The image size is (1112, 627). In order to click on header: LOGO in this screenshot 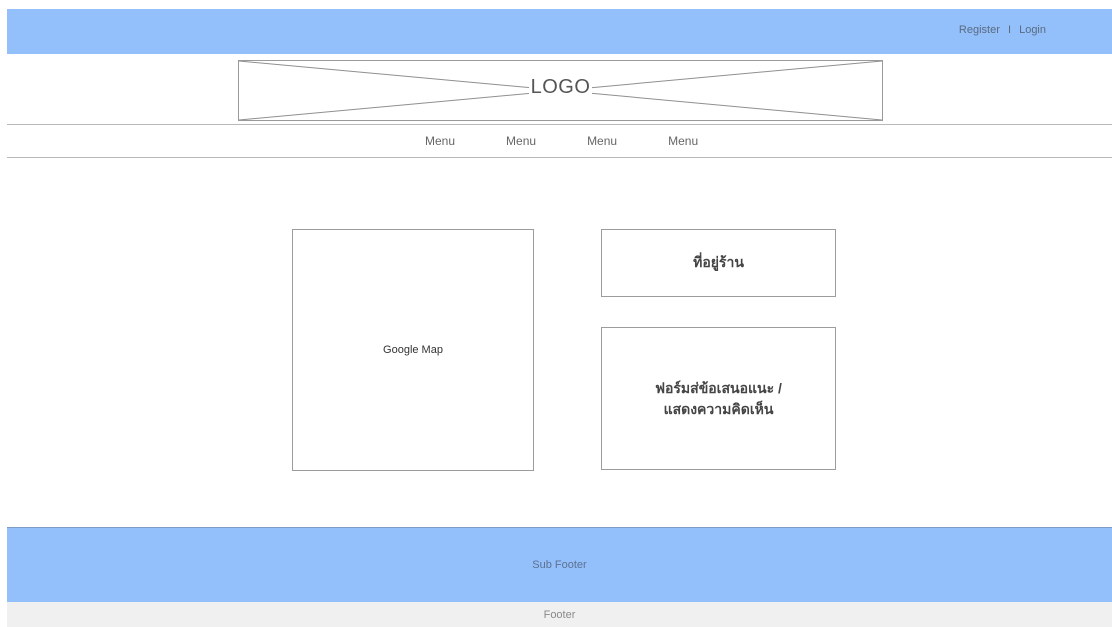, I will do `click(559, 89)`.